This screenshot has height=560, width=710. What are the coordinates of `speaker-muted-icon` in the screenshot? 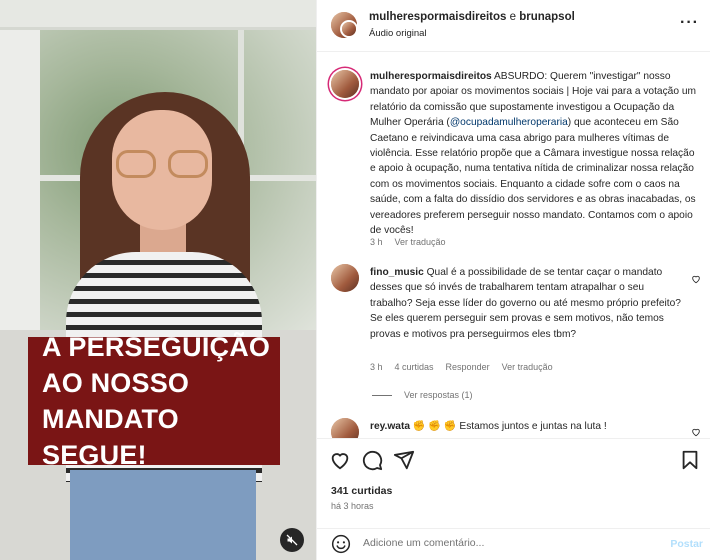 It's located at (292, 540).